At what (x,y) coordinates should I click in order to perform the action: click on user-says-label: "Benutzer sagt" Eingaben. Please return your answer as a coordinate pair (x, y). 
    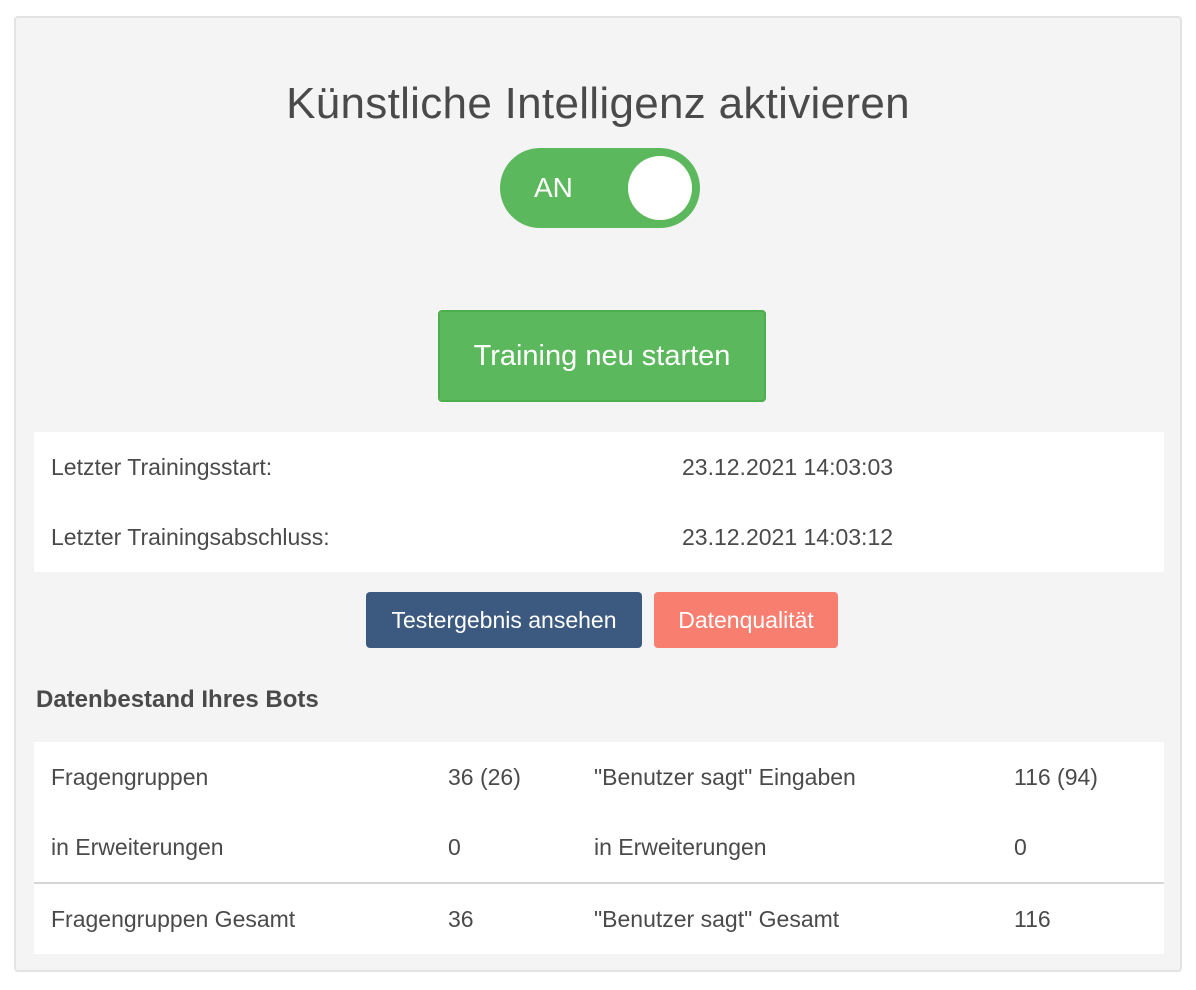
    Looking at the image, I should click on (725, 777).